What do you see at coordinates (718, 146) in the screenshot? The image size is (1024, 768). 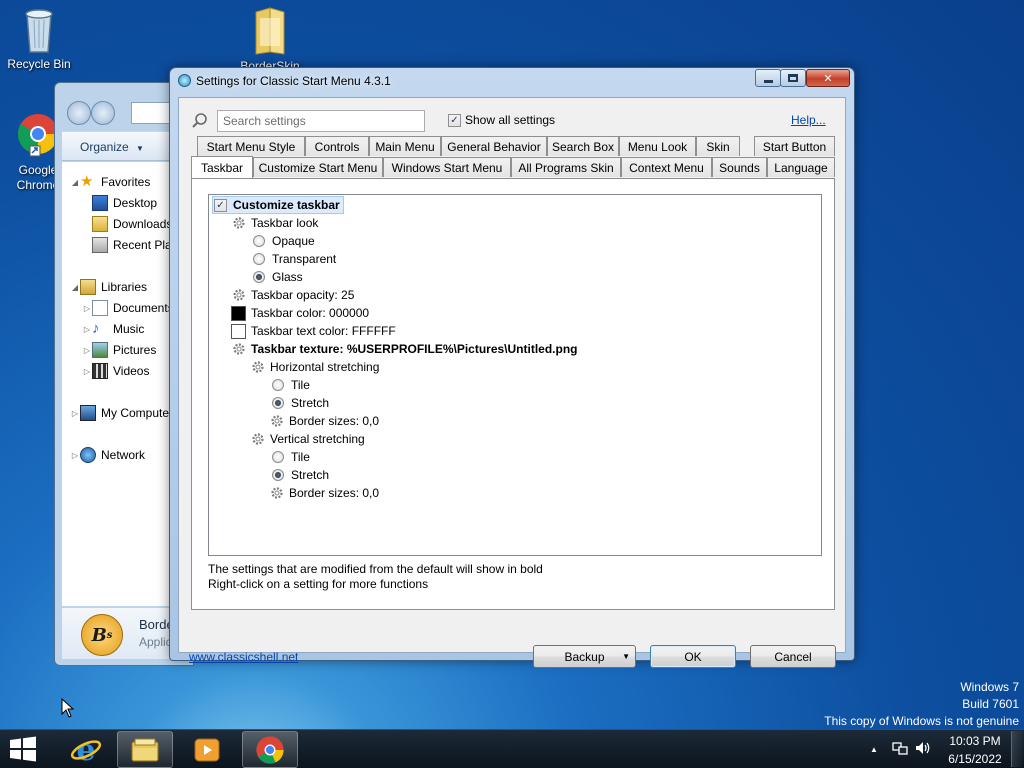 I see `tab-skin: Skin` at bounding box center [718, 146].